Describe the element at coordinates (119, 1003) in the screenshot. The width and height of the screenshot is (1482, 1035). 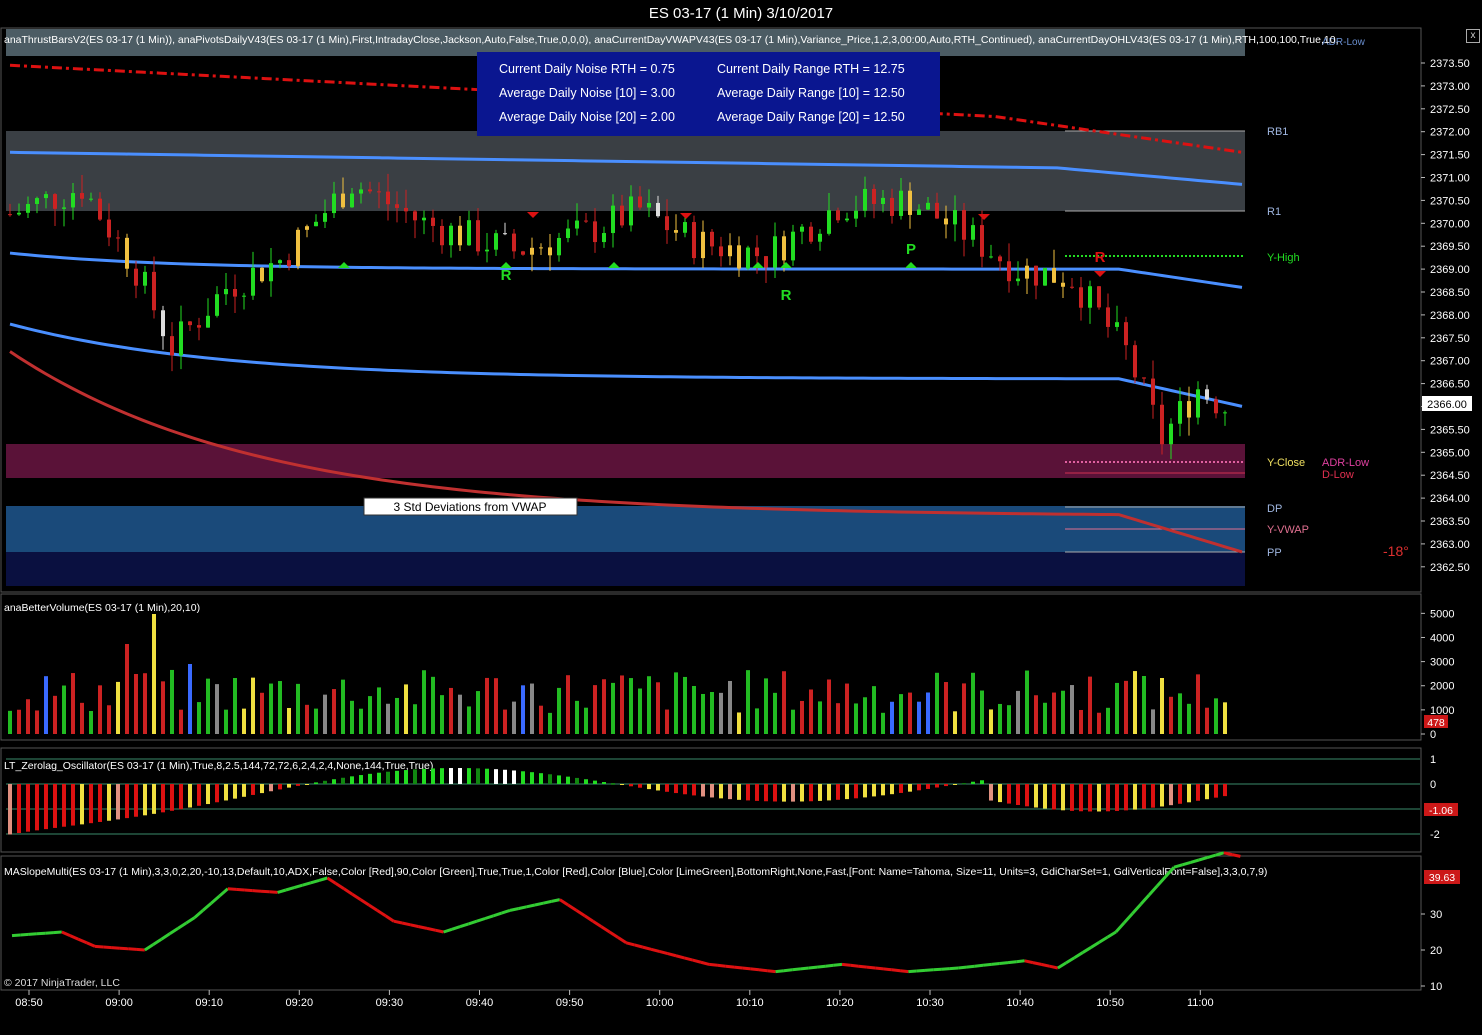
I see `time-tick-label: 09:00` at that location.